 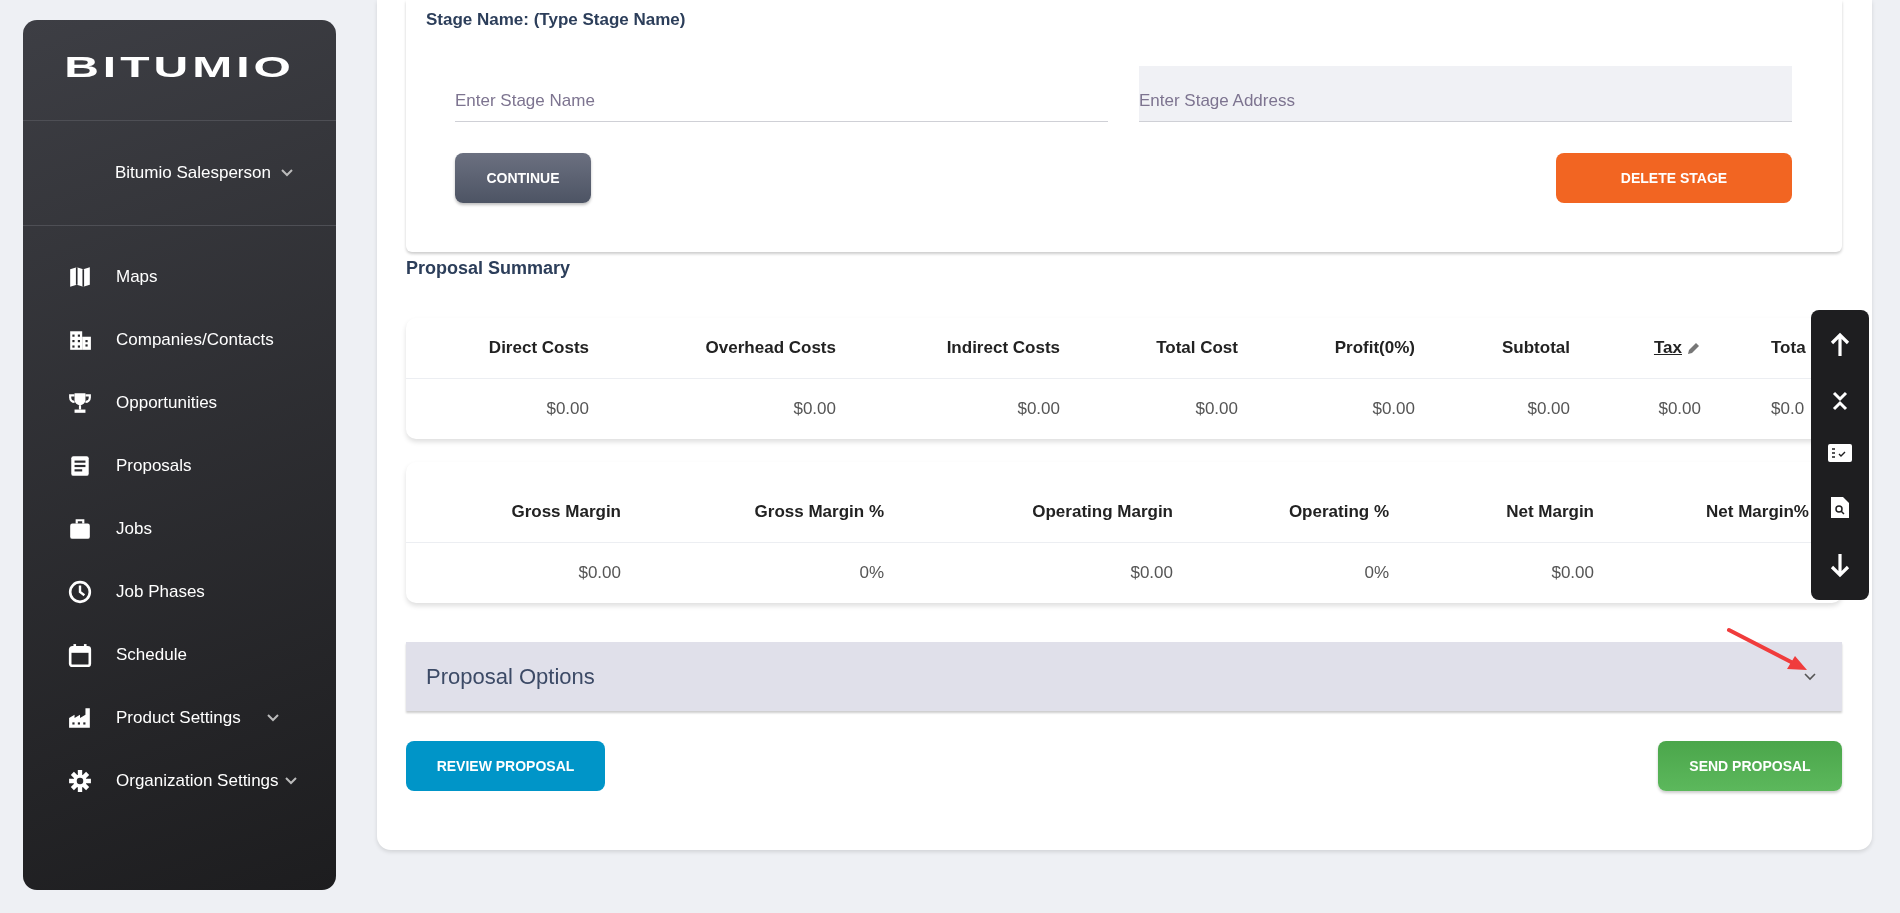 I want to click on checklist-icon, so click(x=1840, y=452).